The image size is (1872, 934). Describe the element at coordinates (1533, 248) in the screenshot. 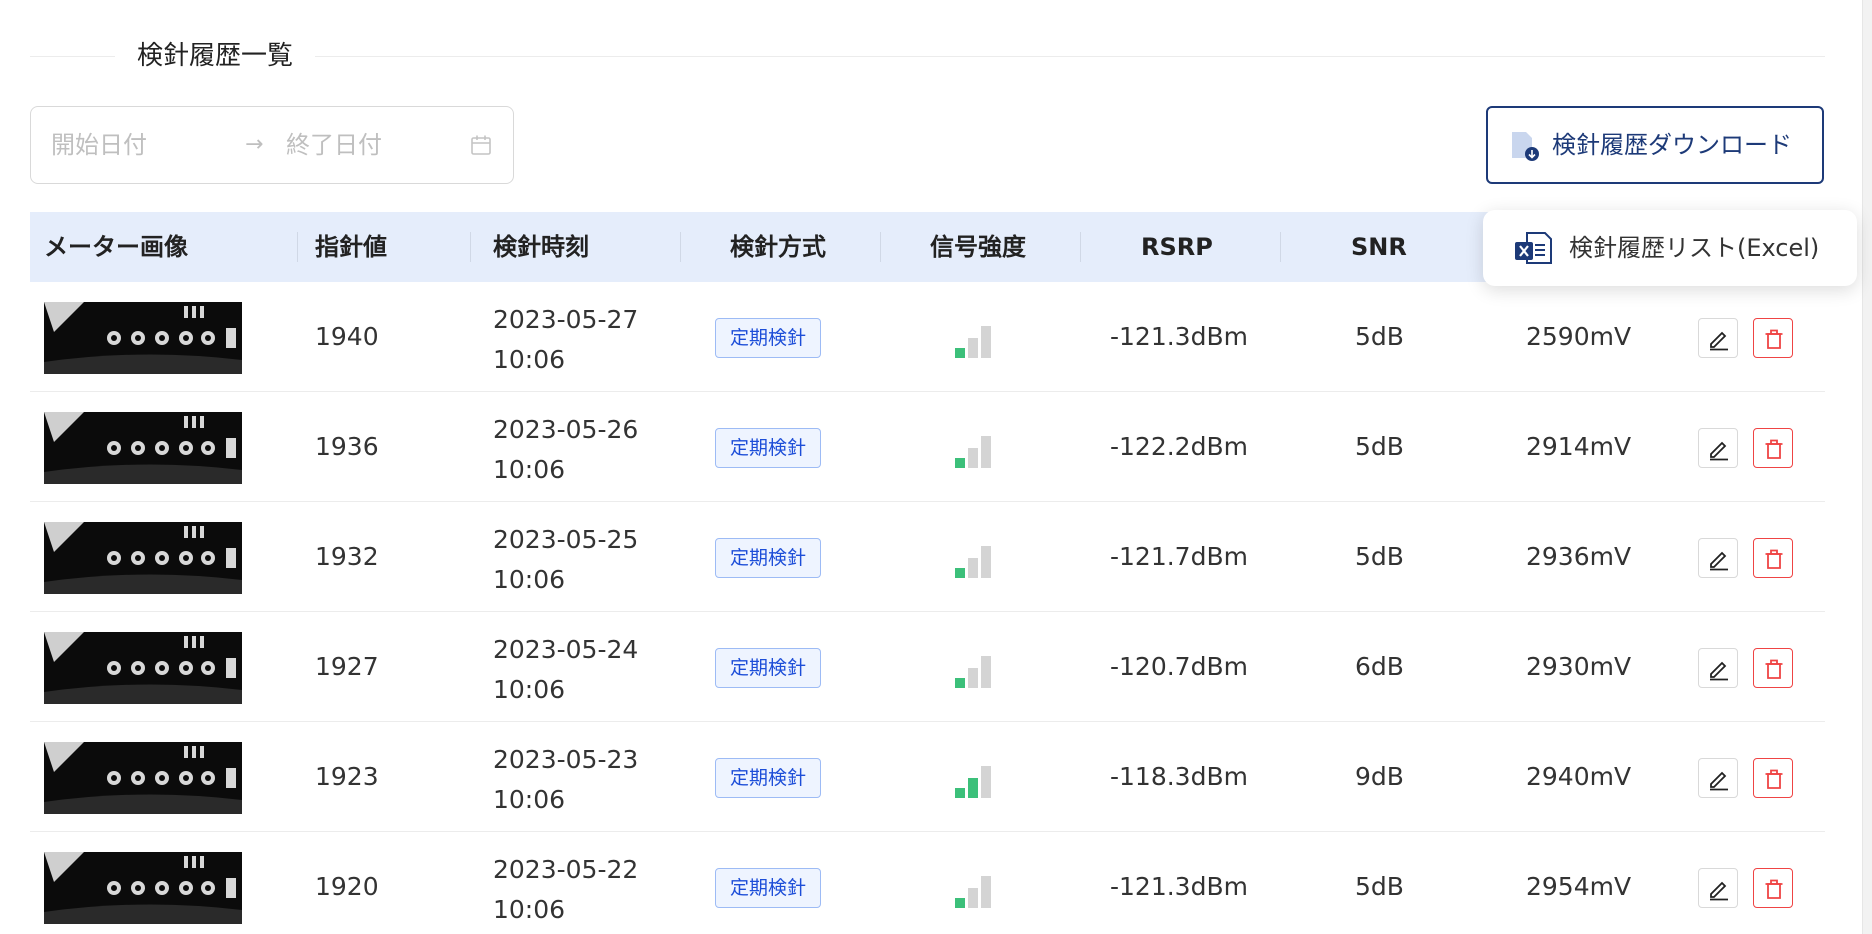

I see `excel-file-icon` at that location.